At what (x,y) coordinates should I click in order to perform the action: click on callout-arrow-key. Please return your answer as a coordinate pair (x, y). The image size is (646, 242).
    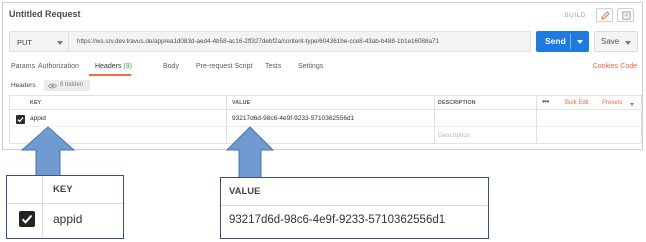
    Looking at the image, I should click on (48, 152).